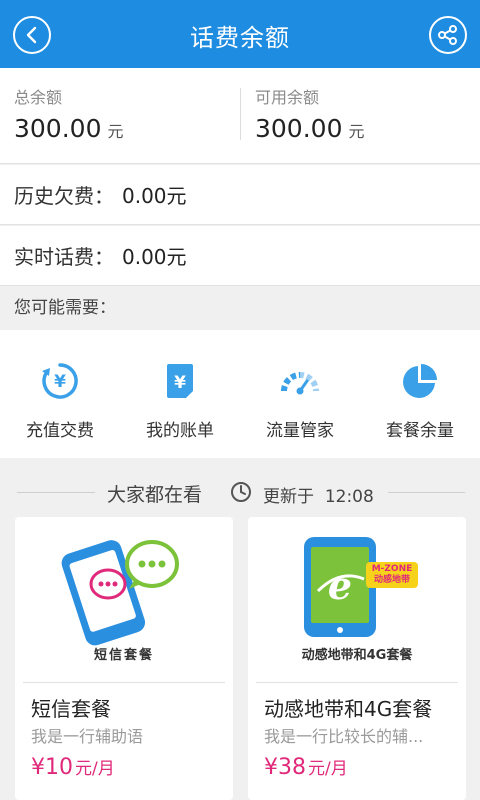  I want to click on clock-icon, so click(241, 492).